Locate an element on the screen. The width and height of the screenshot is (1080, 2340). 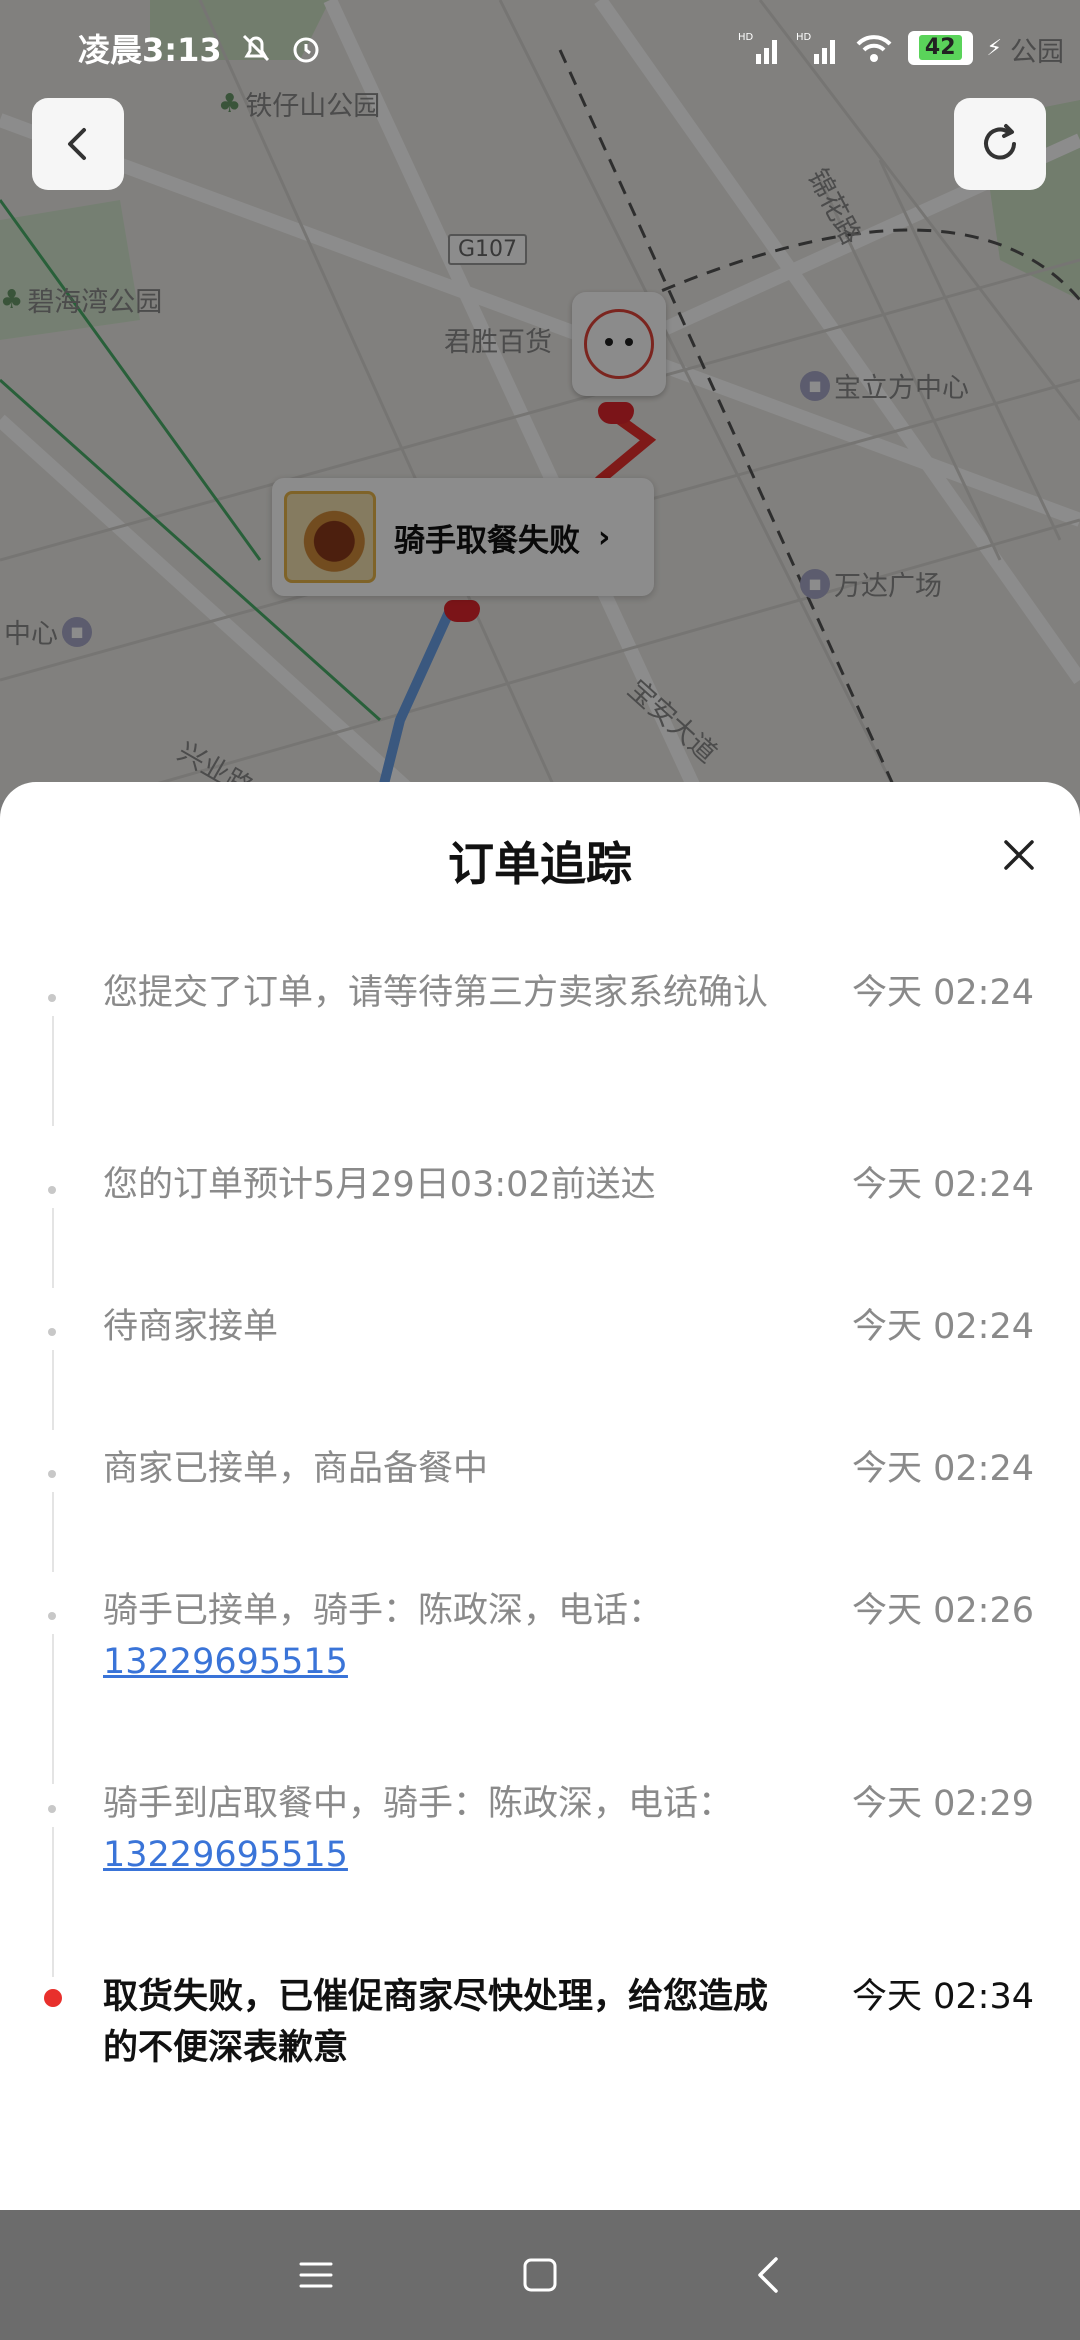
event-text: 骑手已接单，骑手：陈政深，电话： 13229695515 is located at coordinates (448, 1637).